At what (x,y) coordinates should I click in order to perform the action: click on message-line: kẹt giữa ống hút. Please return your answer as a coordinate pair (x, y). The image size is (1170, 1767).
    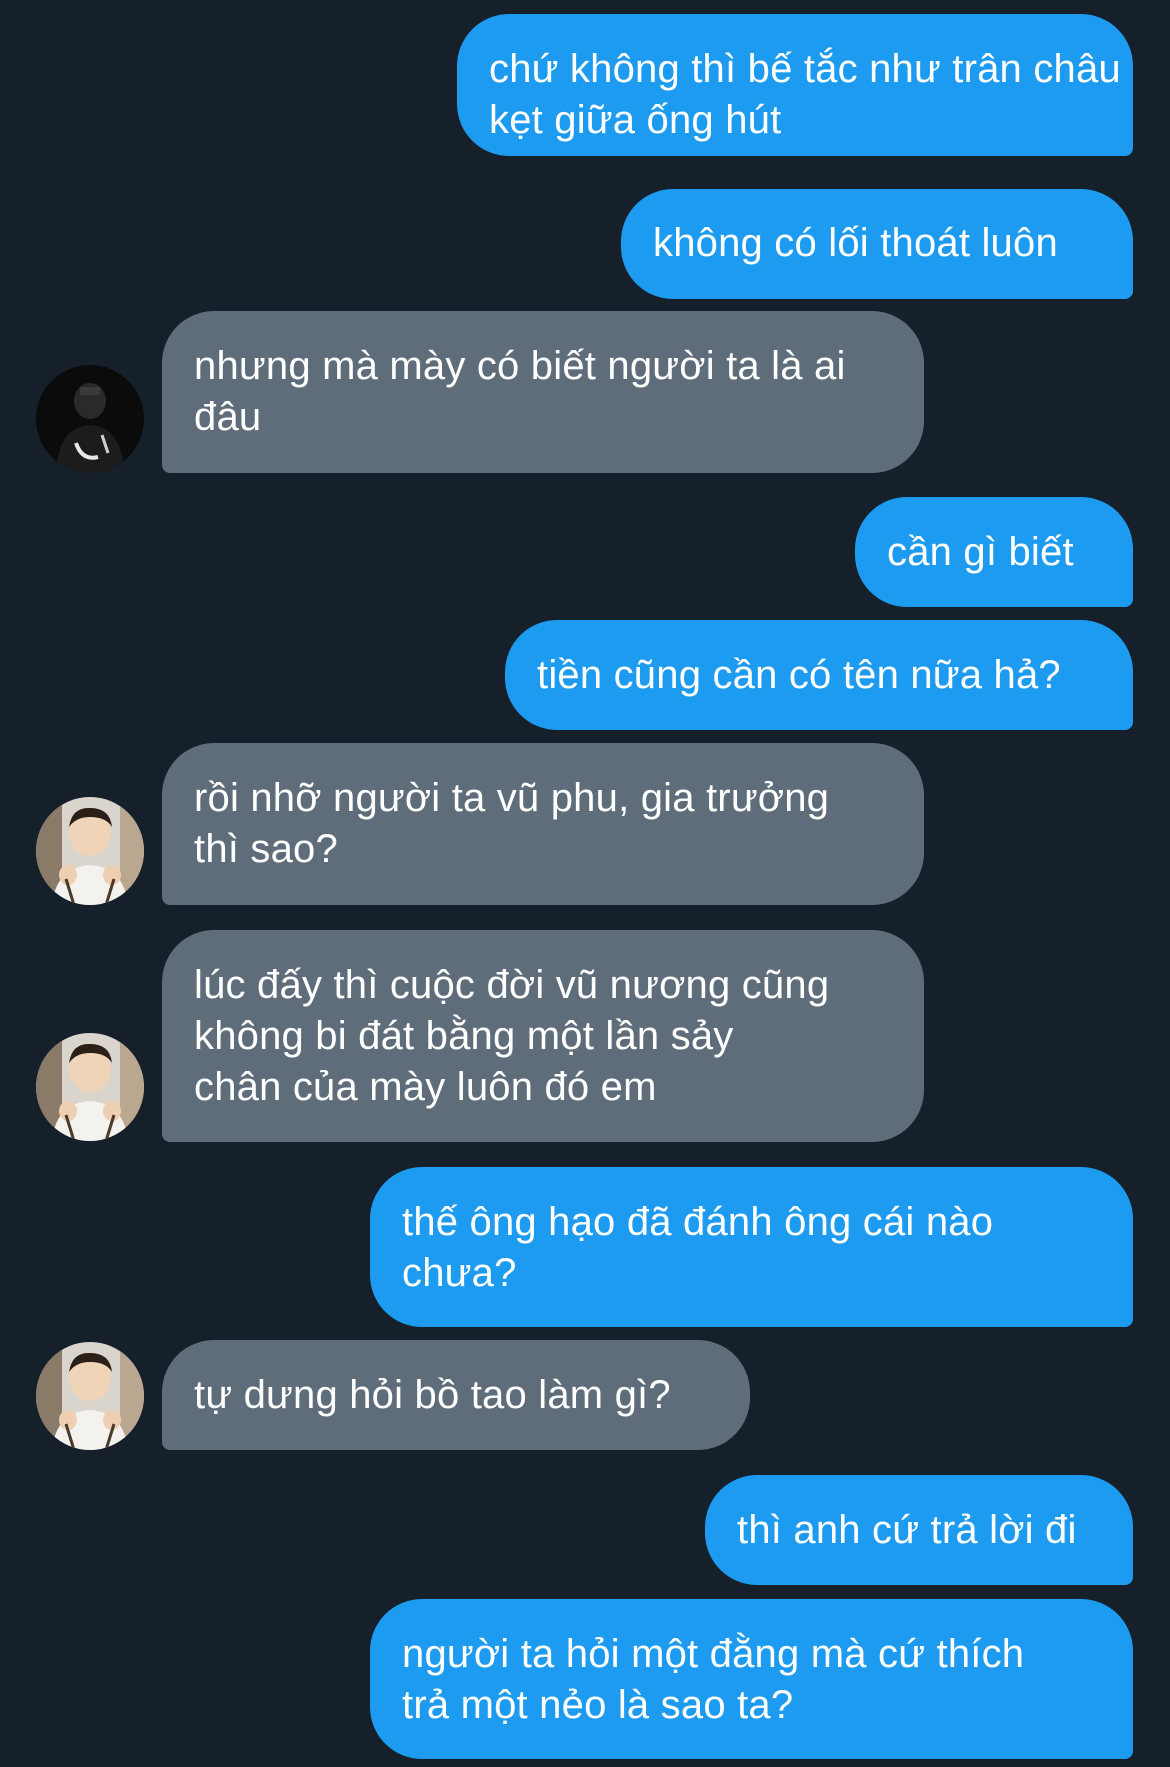
    Looking at the image, I should click on (635, 120).